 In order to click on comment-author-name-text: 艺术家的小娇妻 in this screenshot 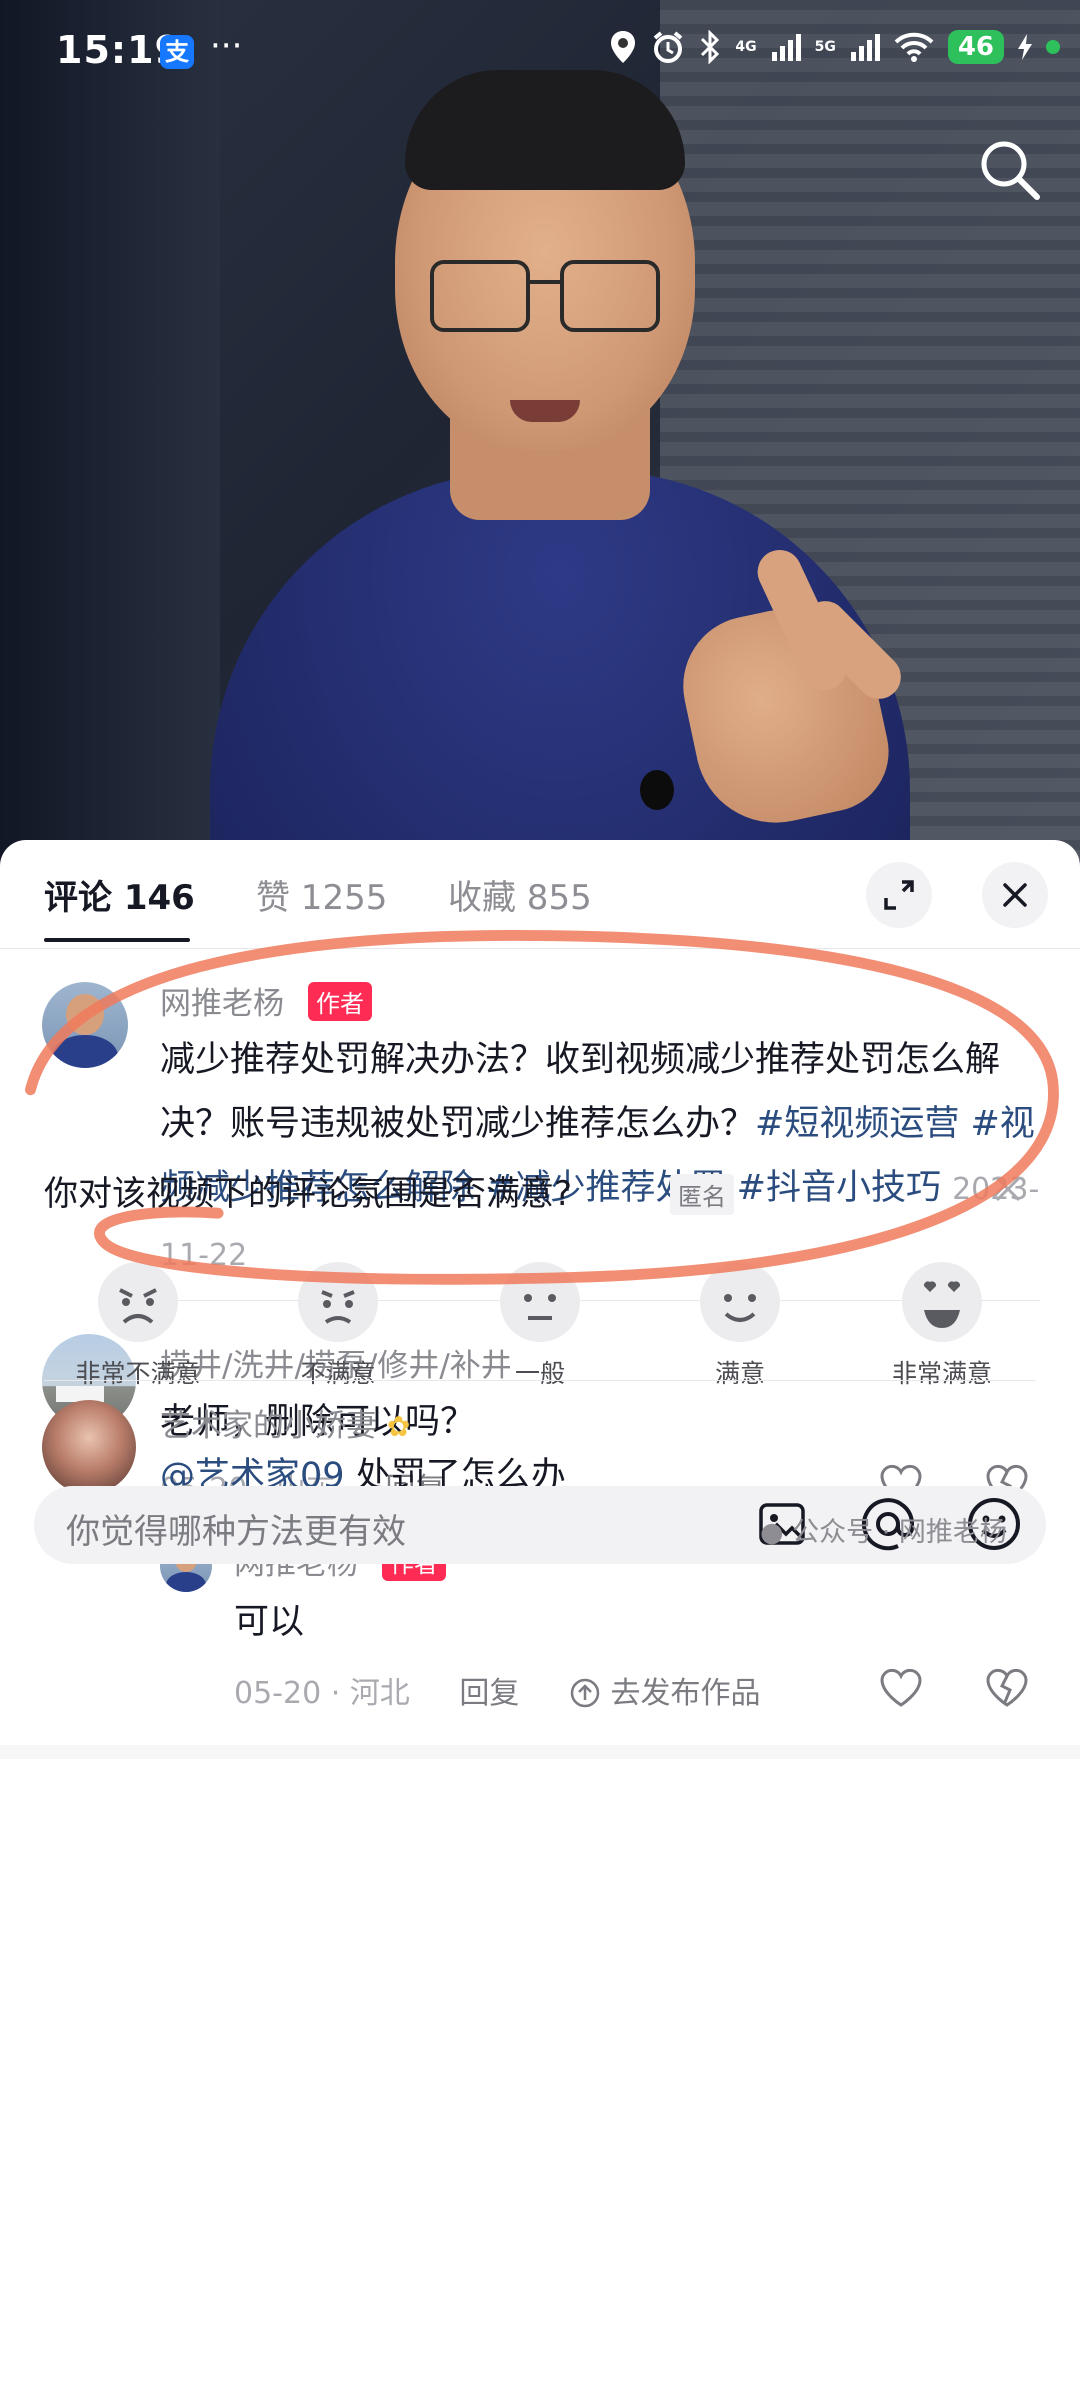, I will do `click(268, 1426)`.